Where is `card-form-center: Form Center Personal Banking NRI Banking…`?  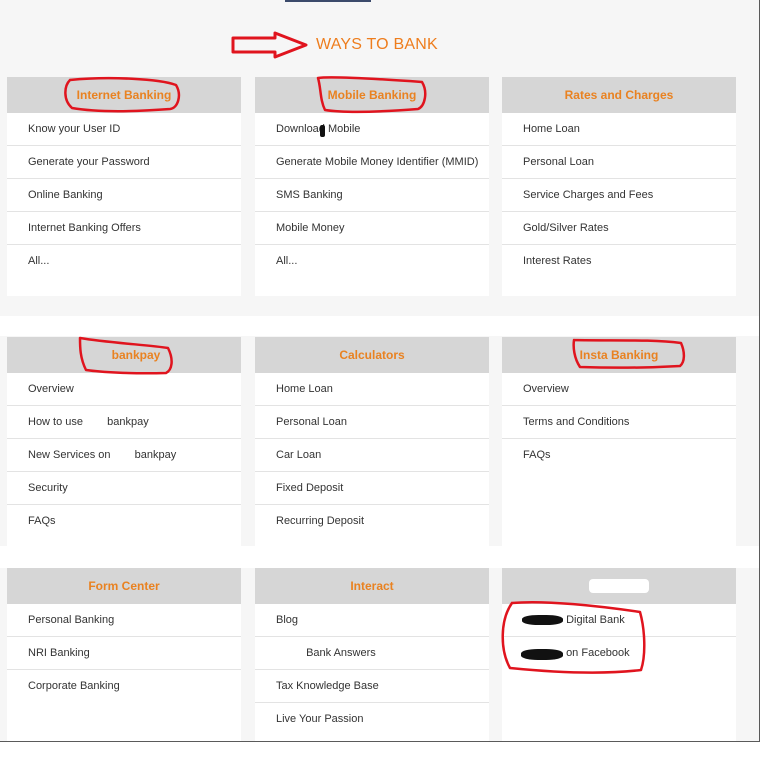
card-form-center: Form Center Personal Banking NRI Banking… is located at coordinates (124, 654).